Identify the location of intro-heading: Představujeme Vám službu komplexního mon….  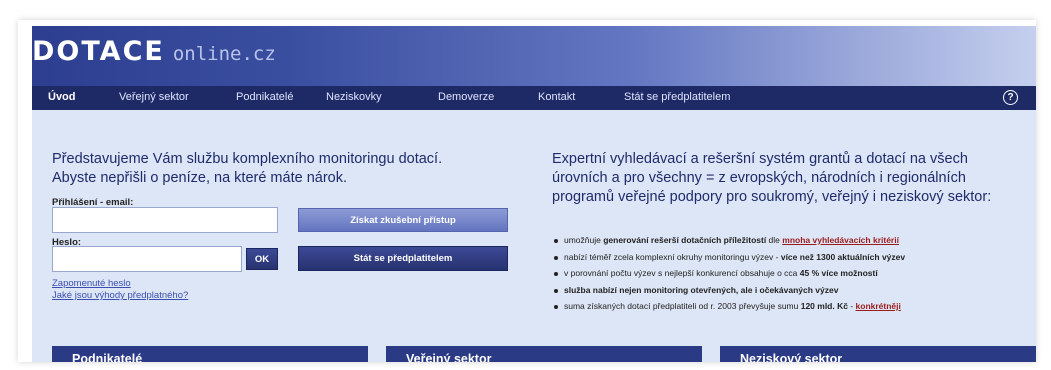
(282, 169).